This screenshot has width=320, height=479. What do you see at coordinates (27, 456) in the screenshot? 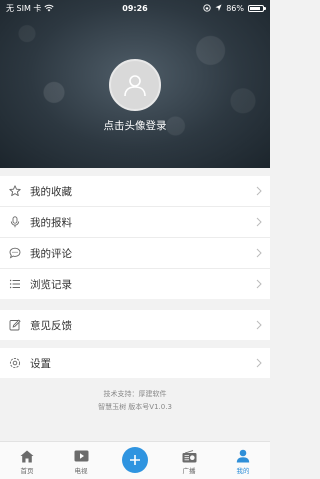
I see `home-icon` at bounding box center [27, 456].